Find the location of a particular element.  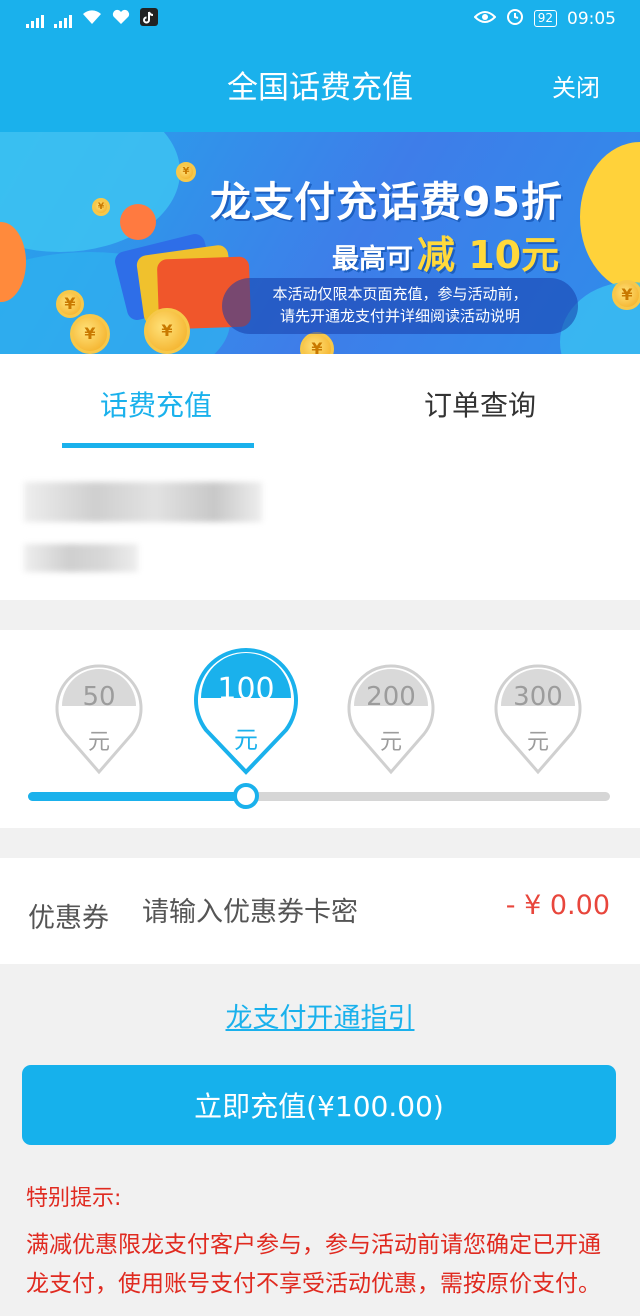

amount-option-300: 300 元 is located at coordinates (538, 720).